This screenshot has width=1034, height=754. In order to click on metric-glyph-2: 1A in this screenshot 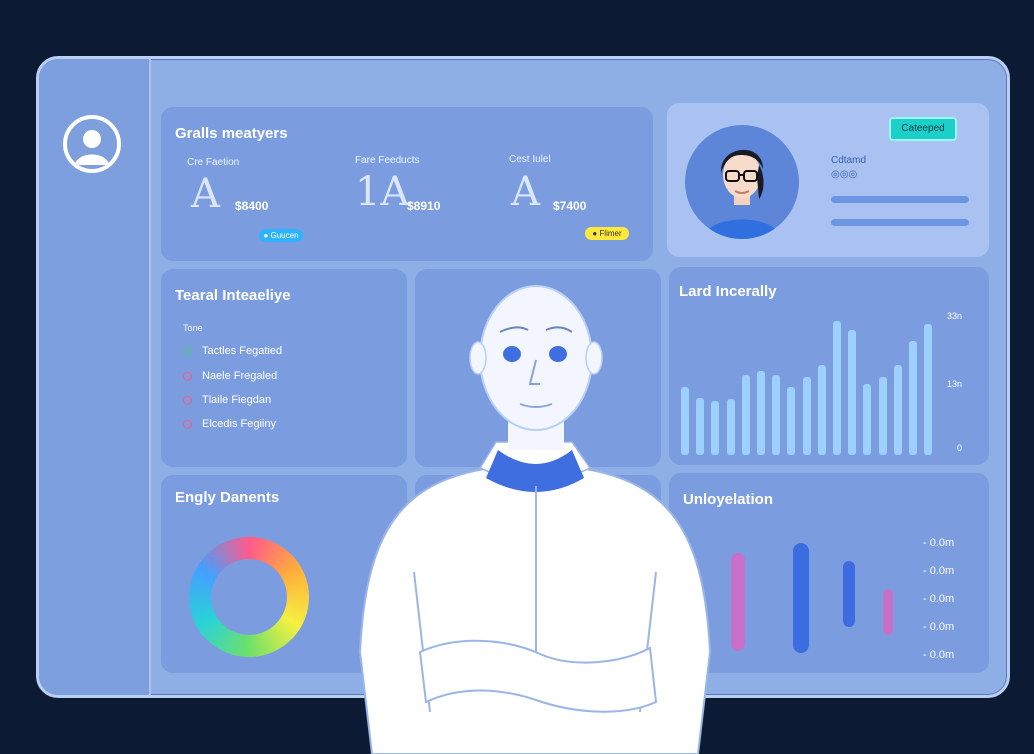, I will do `click(382, 192)`.